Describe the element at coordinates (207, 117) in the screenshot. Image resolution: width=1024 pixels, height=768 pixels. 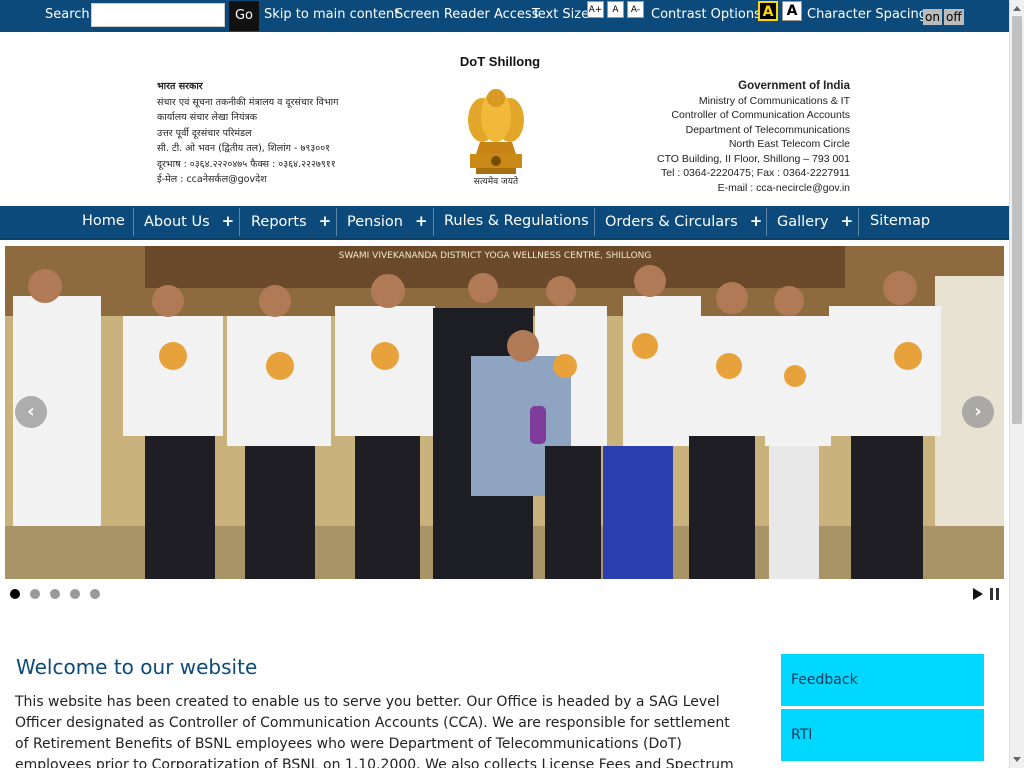
I see `hindi-line: कार्यालय संचार लेखा नियंत्रक` at that location.